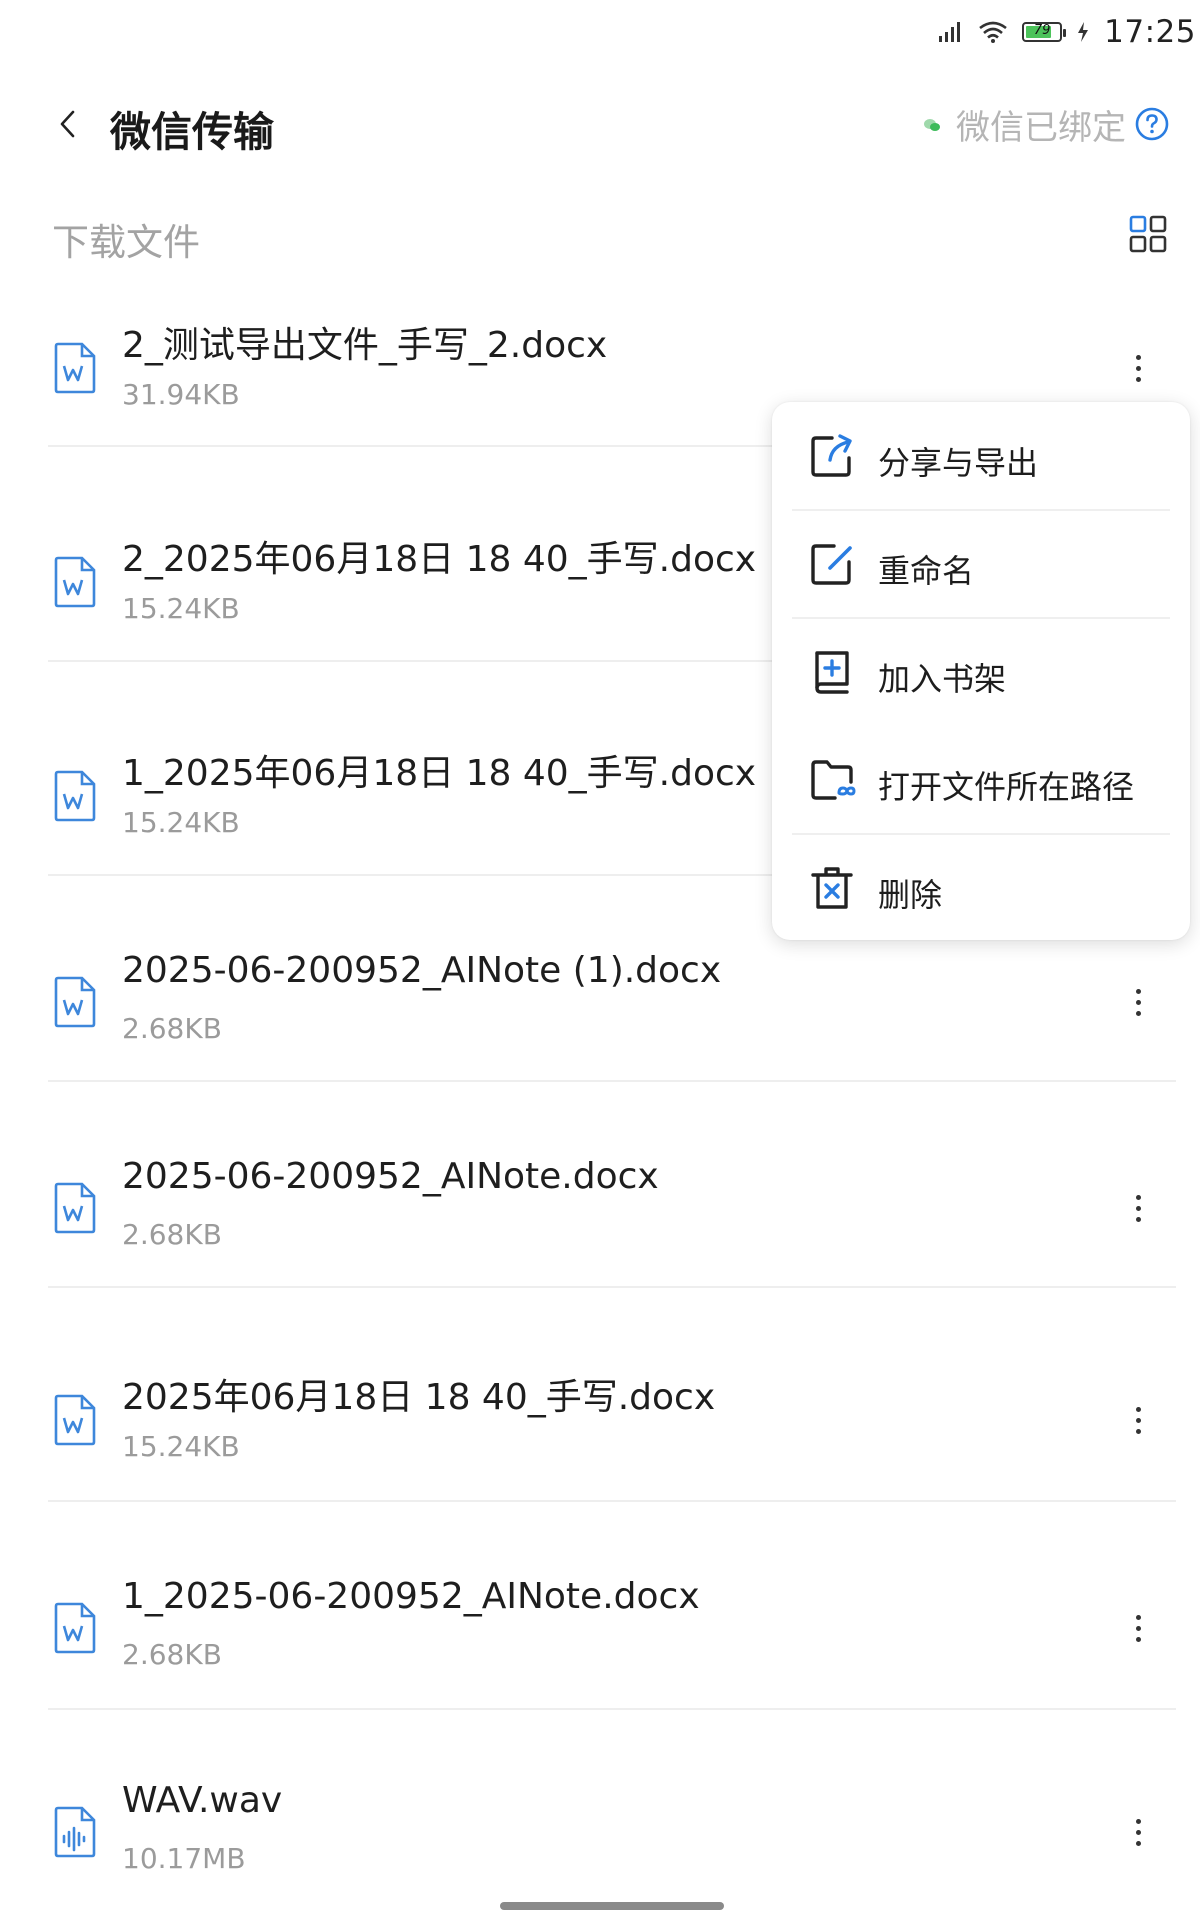 The image size is (1200, 1920). Describe the element at coordinates (612, 1906) in the screenshot. I see `home-indicator` at that location.